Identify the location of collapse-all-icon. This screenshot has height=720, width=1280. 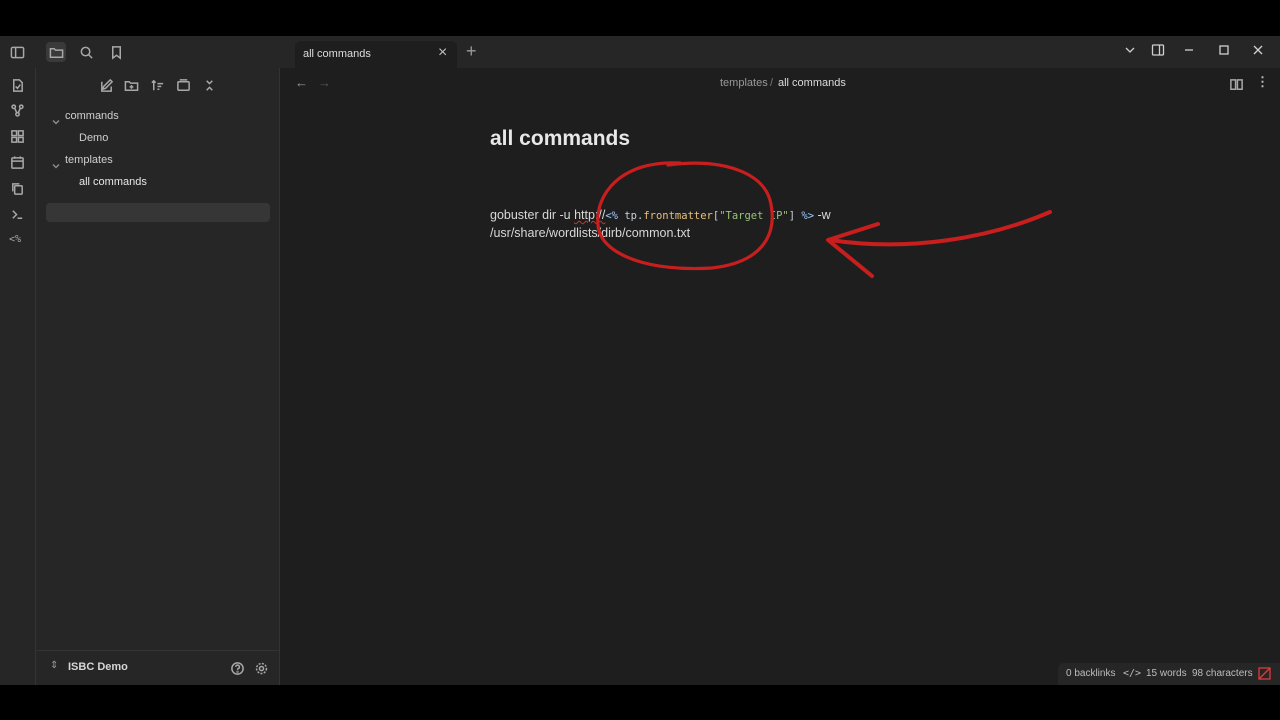
(209, 85).